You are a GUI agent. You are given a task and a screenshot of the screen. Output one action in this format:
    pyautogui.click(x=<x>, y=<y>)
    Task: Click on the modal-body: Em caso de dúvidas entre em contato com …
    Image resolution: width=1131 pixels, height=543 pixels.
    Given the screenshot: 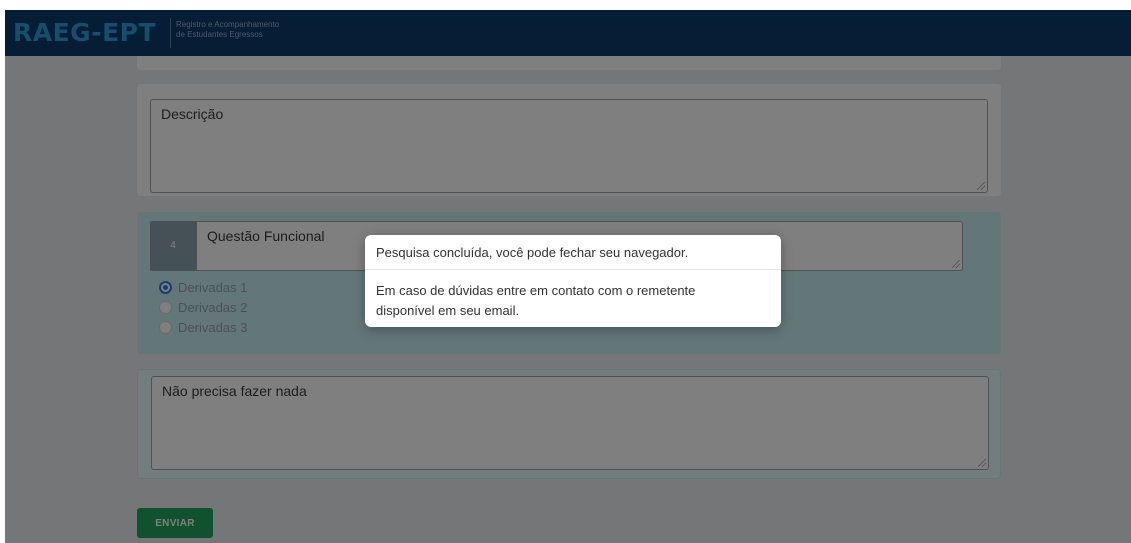 What is the action you would take?
    pyautogui.click(x=566, y=301)
    